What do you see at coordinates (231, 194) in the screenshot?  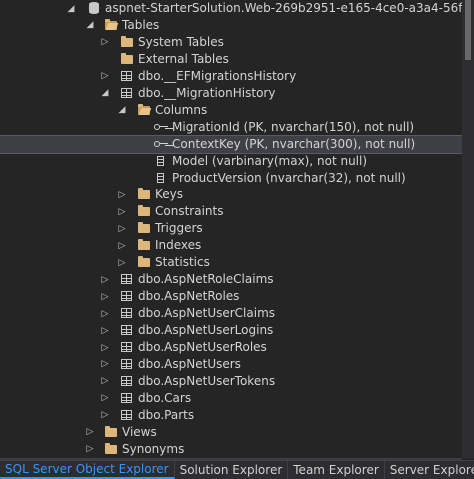 I see `tree-node: ▷ Keys` at bounding box center [231, 194].